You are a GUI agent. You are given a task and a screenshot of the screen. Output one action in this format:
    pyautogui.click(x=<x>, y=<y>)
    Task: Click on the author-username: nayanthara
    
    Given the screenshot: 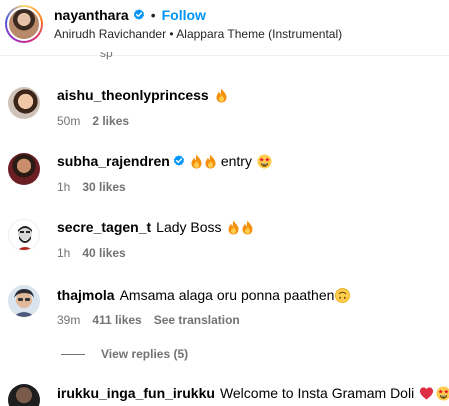 What is the action you would take?
    pyautogui.click(x=91, y=15)
    